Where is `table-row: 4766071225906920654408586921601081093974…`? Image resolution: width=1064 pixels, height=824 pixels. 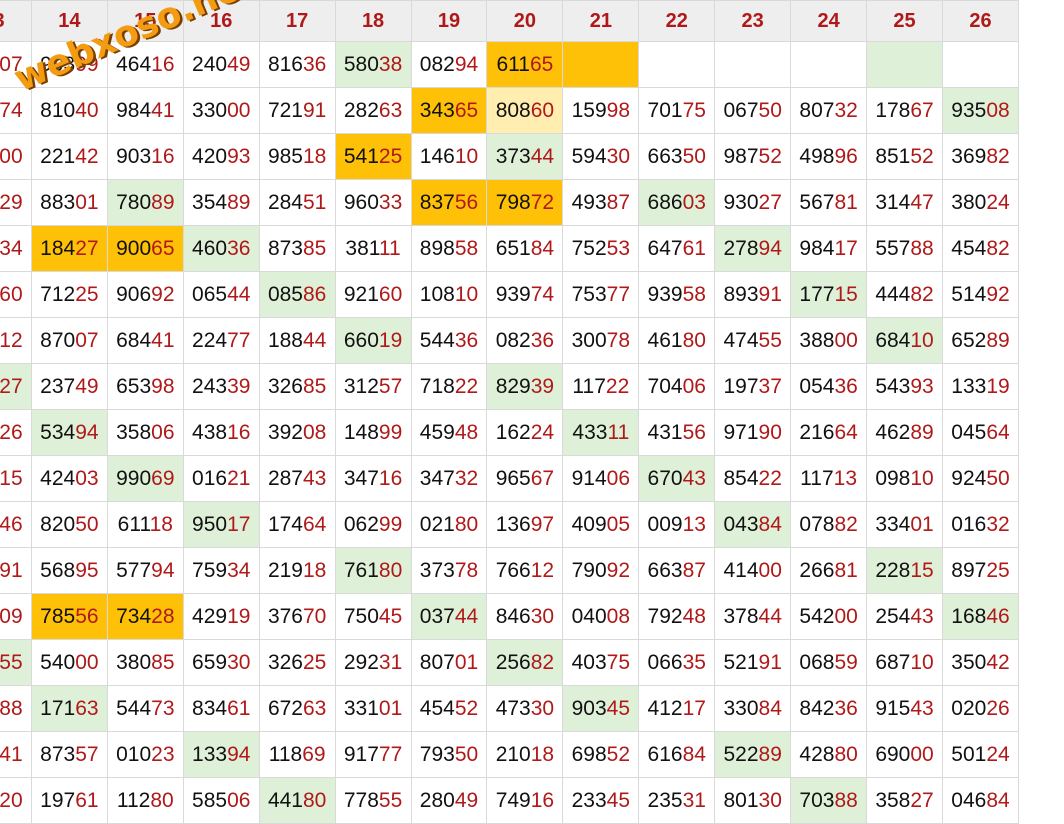
table-row: 4766071225906920654408586921601081093974… is located at coordinates (510, 294).